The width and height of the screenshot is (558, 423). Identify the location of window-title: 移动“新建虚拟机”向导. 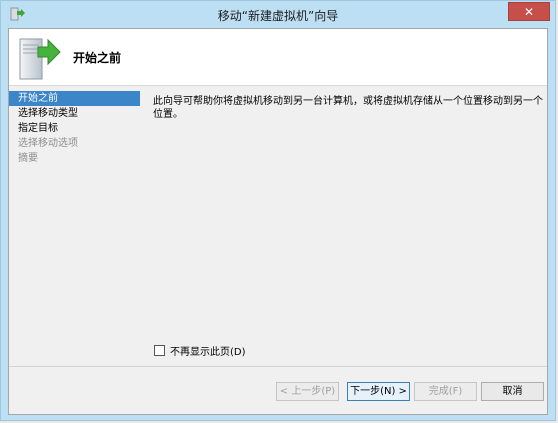
(278, 16).